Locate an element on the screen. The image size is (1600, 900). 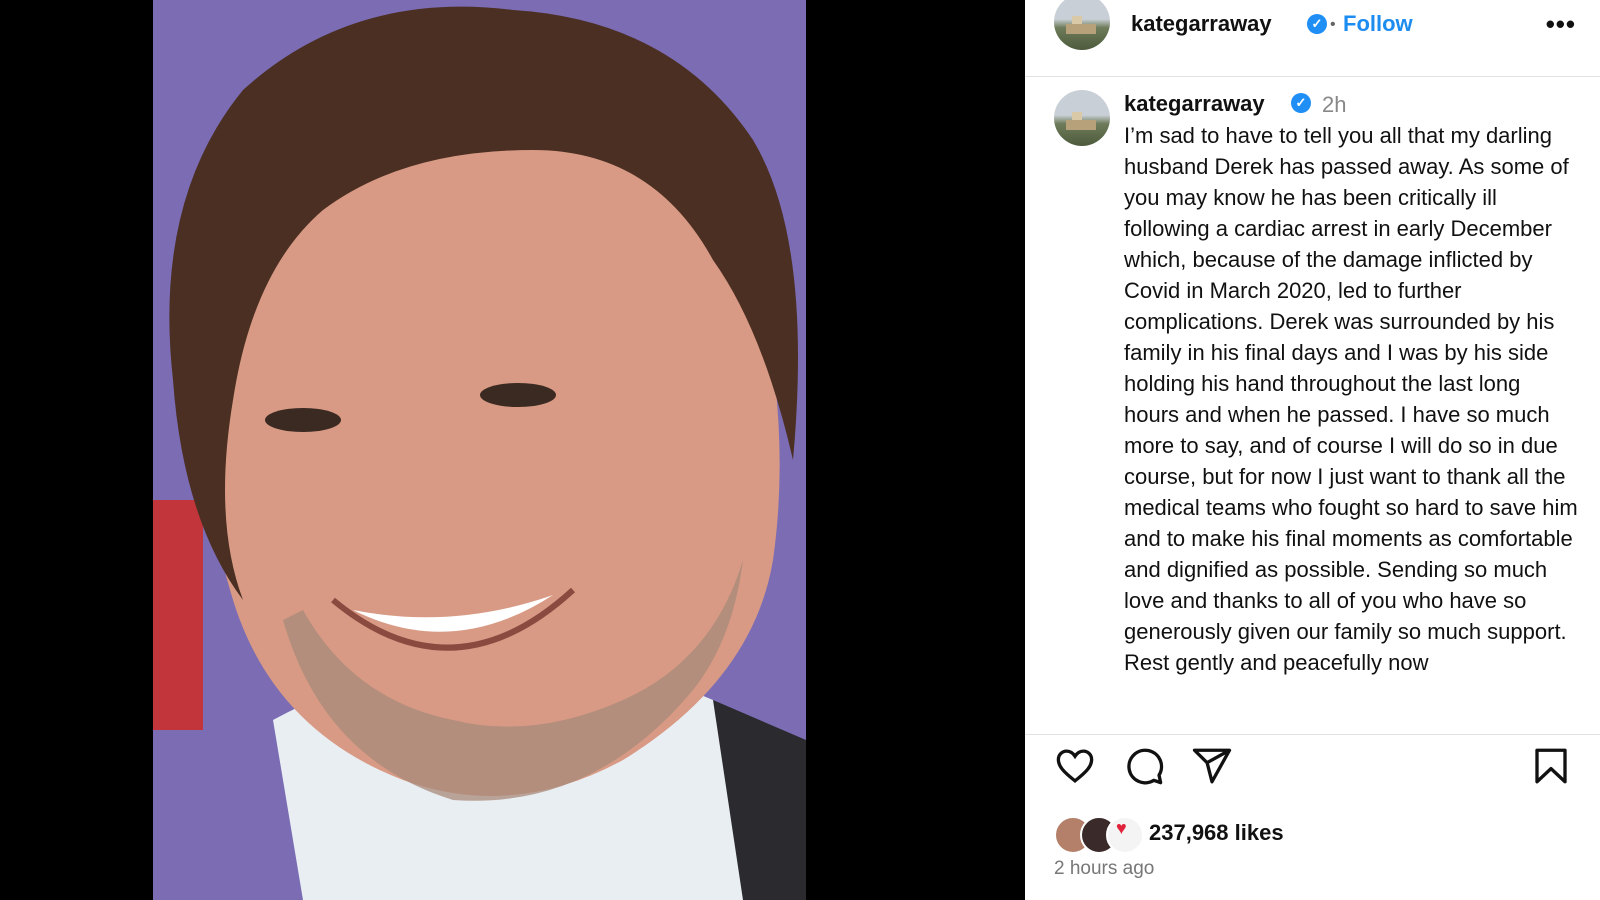
profile-avatar is located at coordinates (1082, 25).